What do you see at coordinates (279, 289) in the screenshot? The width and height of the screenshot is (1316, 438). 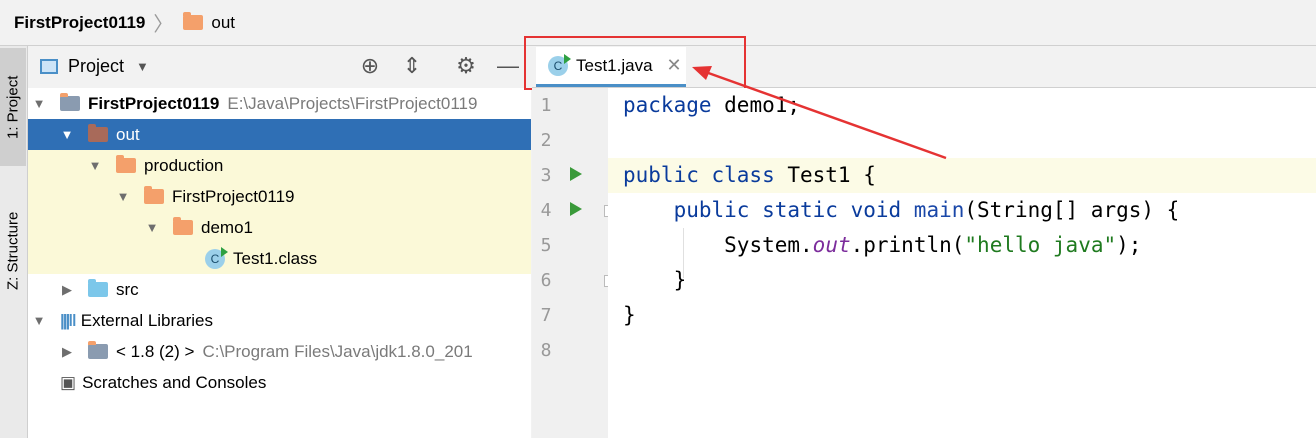 I see `tree-item-src: ▶ src` at bounding box center [279, 289].